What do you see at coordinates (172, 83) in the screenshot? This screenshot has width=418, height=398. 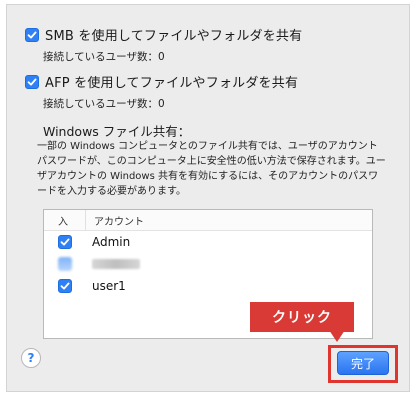 I see `afp-label: AFP を使用してファイルやフォルダを共有` at bounding box center [172, 83].